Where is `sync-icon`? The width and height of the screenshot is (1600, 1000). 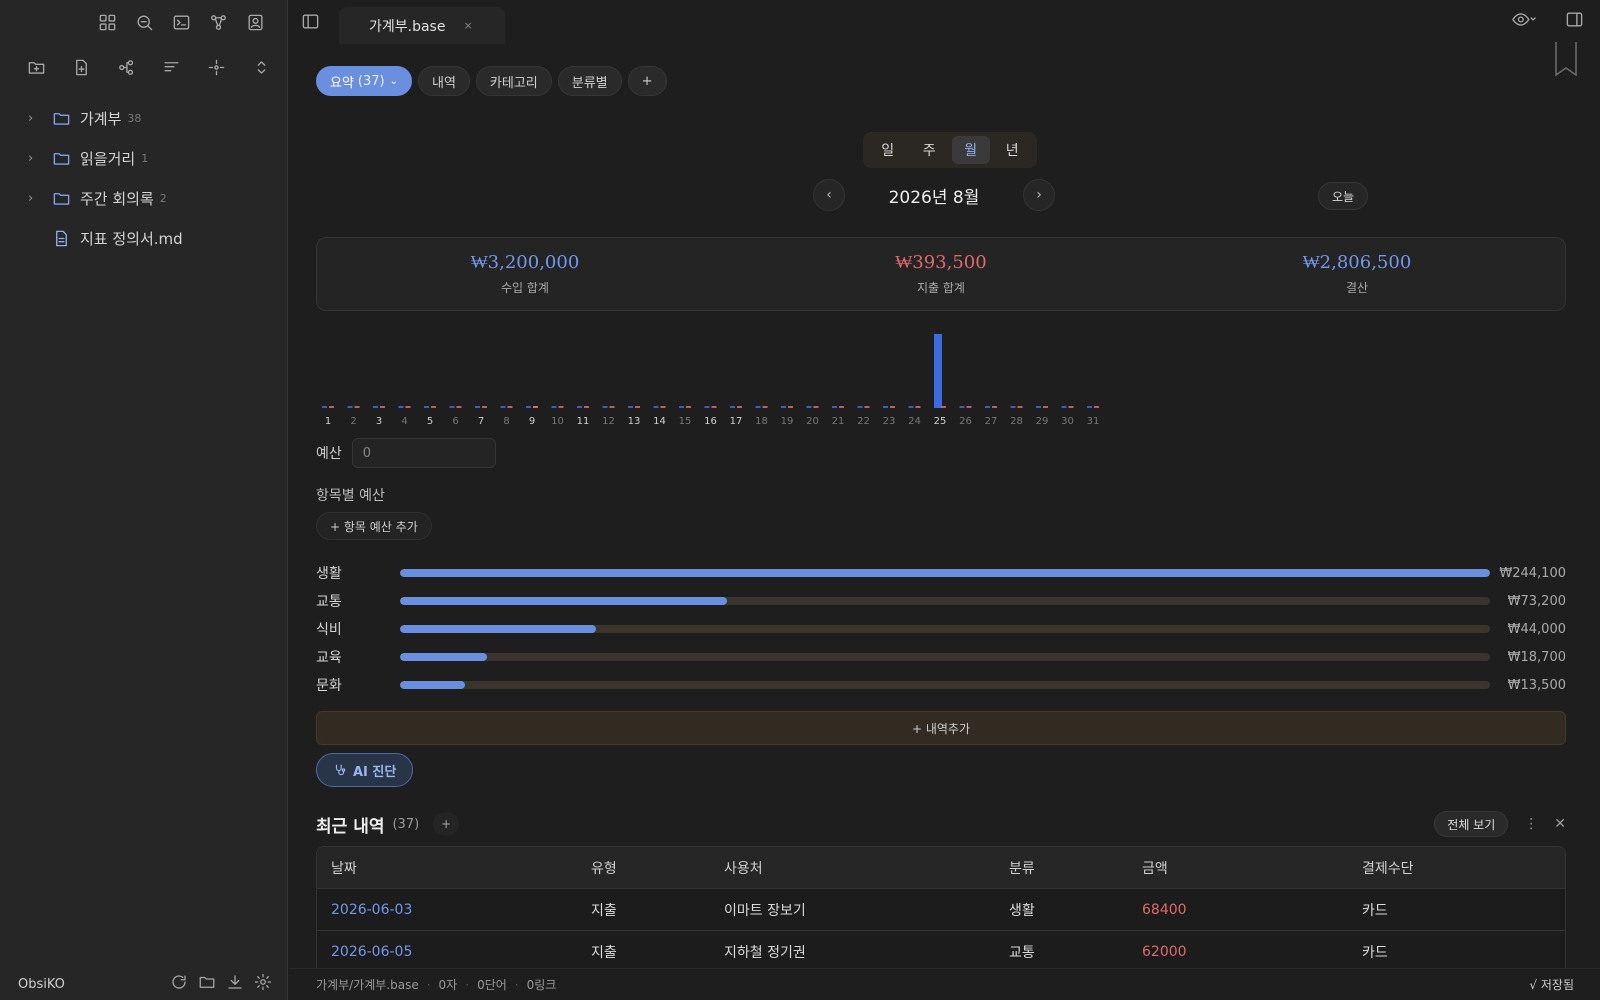
sync-icon is located at coordinates (179, 984).